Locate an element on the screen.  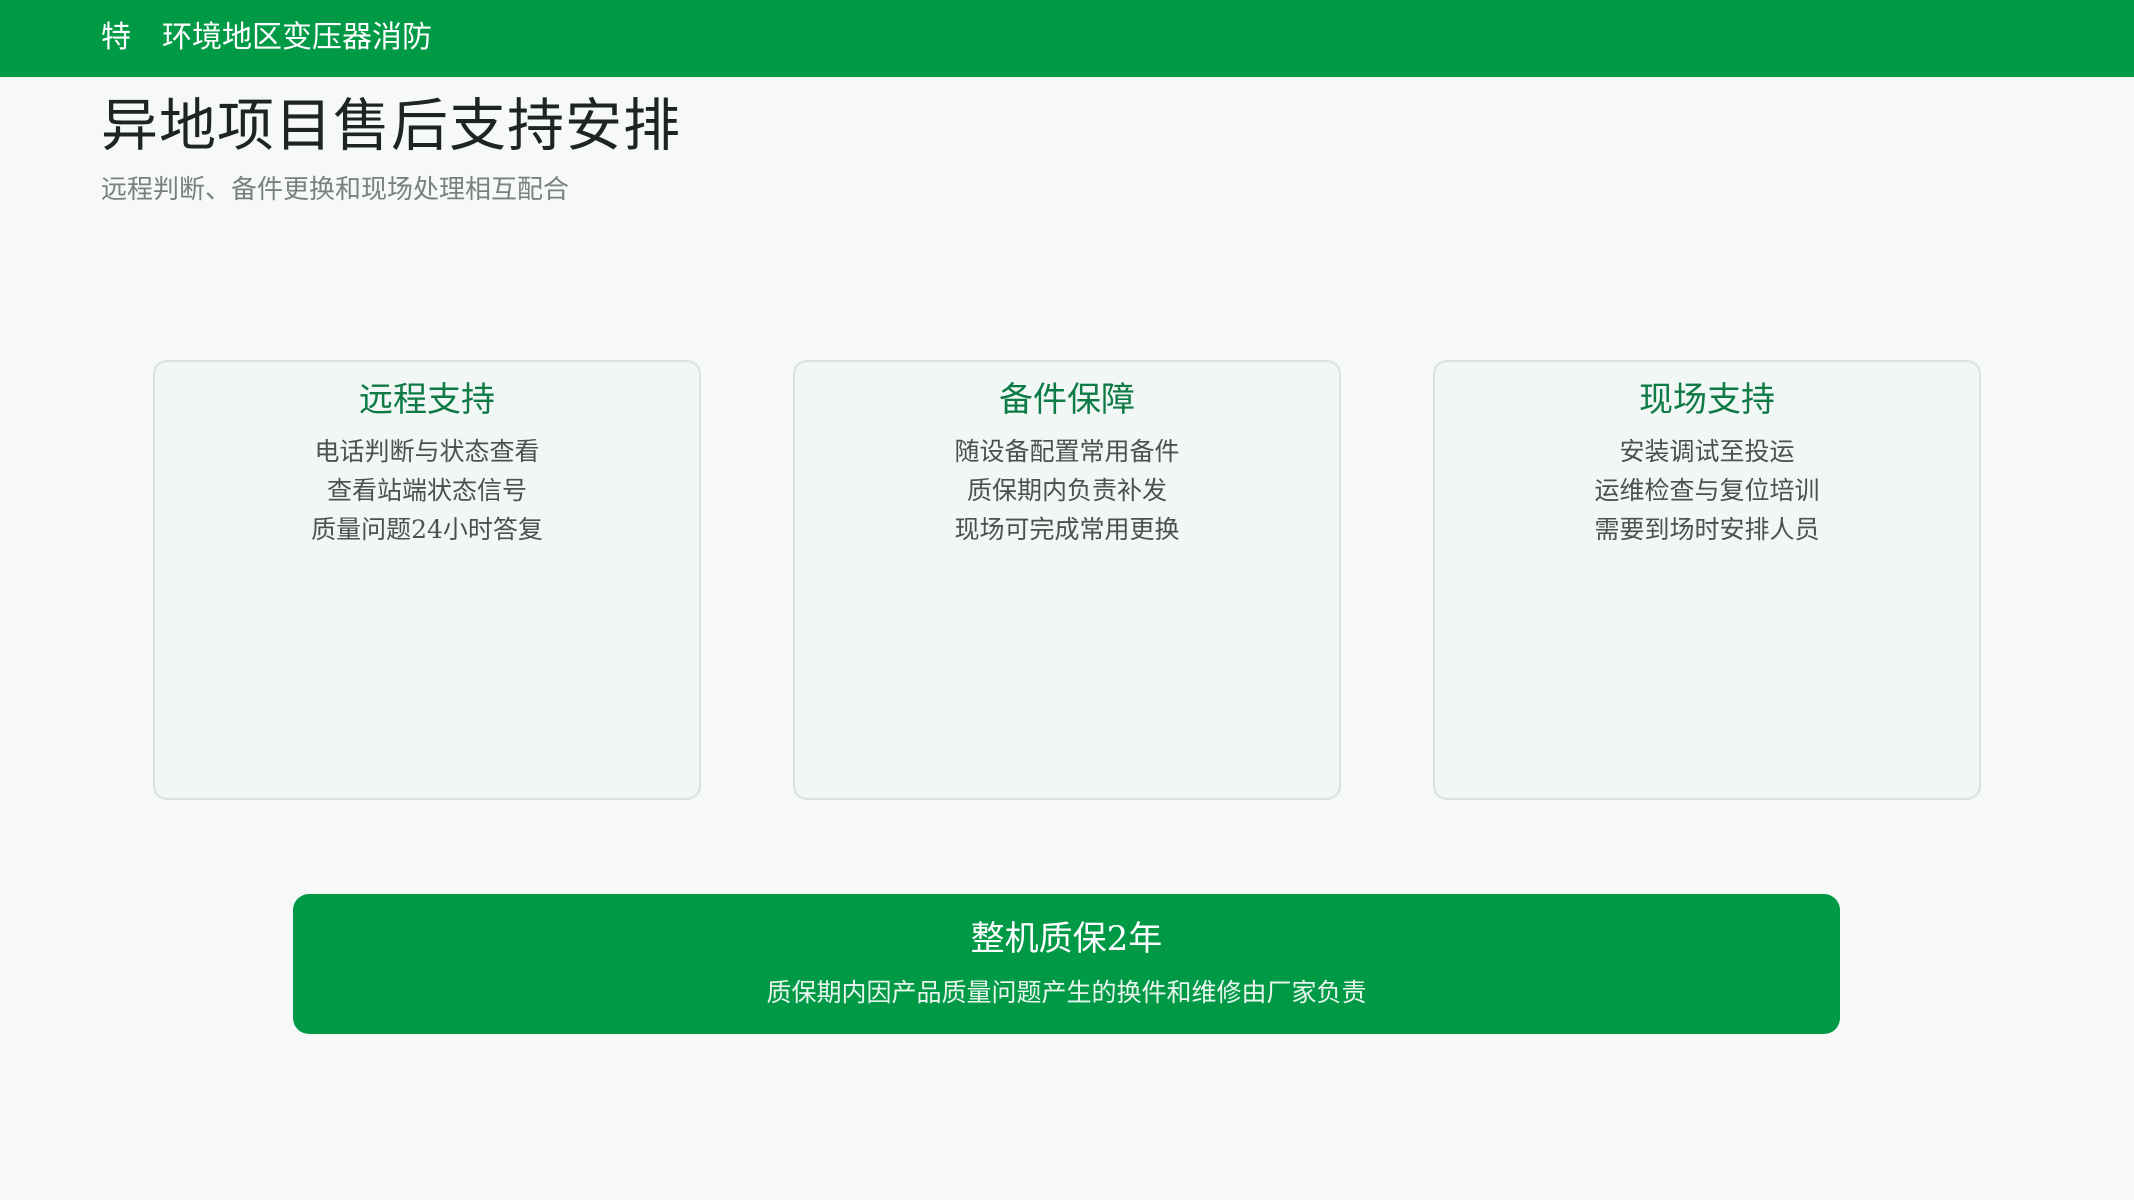
card-line: 安装调试至投运 is located at coordinates (1707, 451).